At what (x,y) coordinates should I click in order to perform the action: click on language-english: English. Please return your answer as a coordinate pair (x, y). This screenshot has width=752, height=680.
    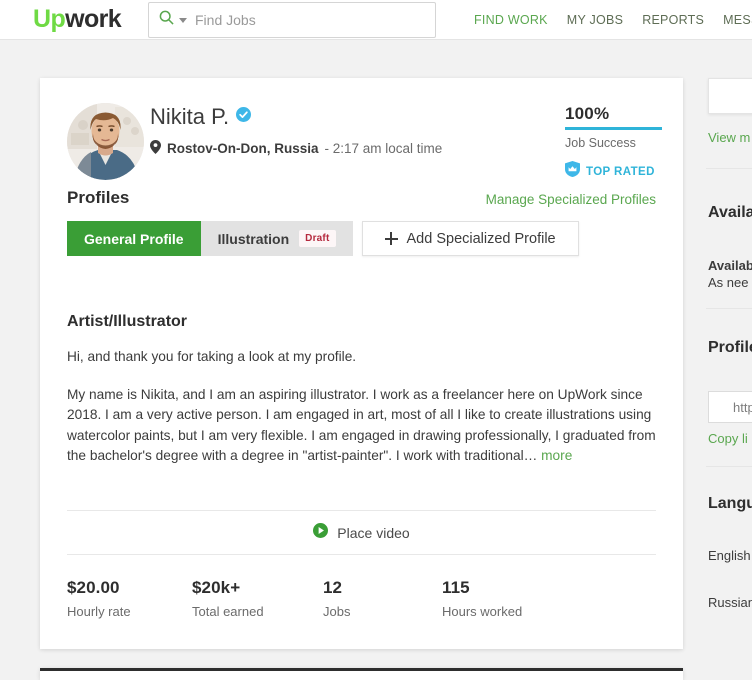
    Looking at the image, I should click on (729, 555).